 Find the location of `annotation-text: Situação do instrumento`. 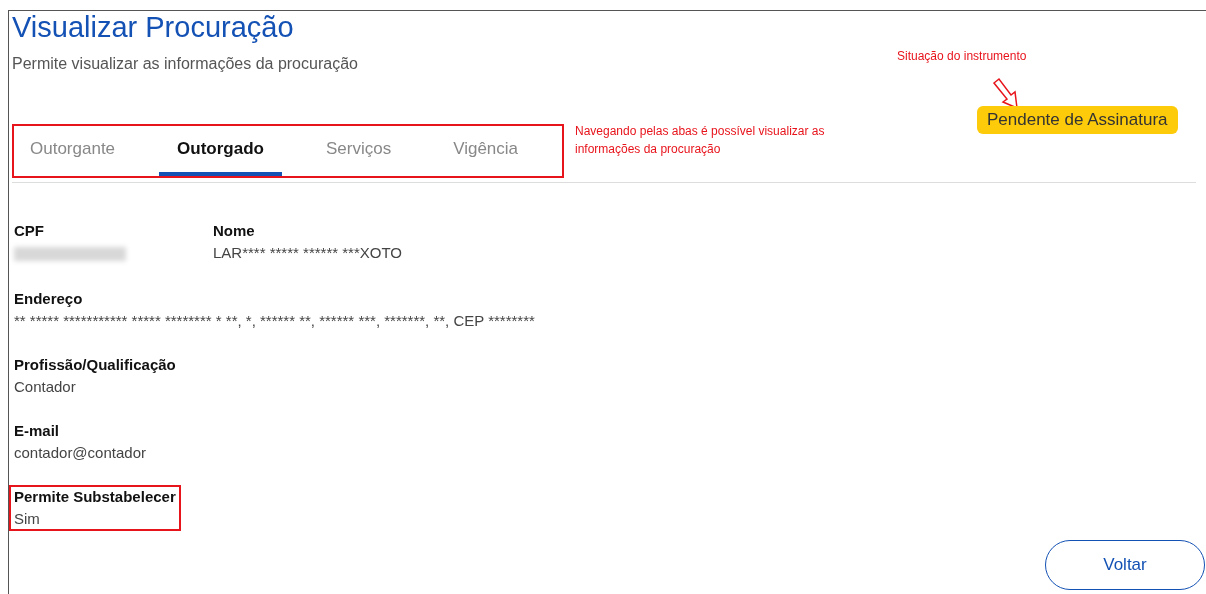

annotation-text: Situação do instrumento is located at coordinates (962, 56).